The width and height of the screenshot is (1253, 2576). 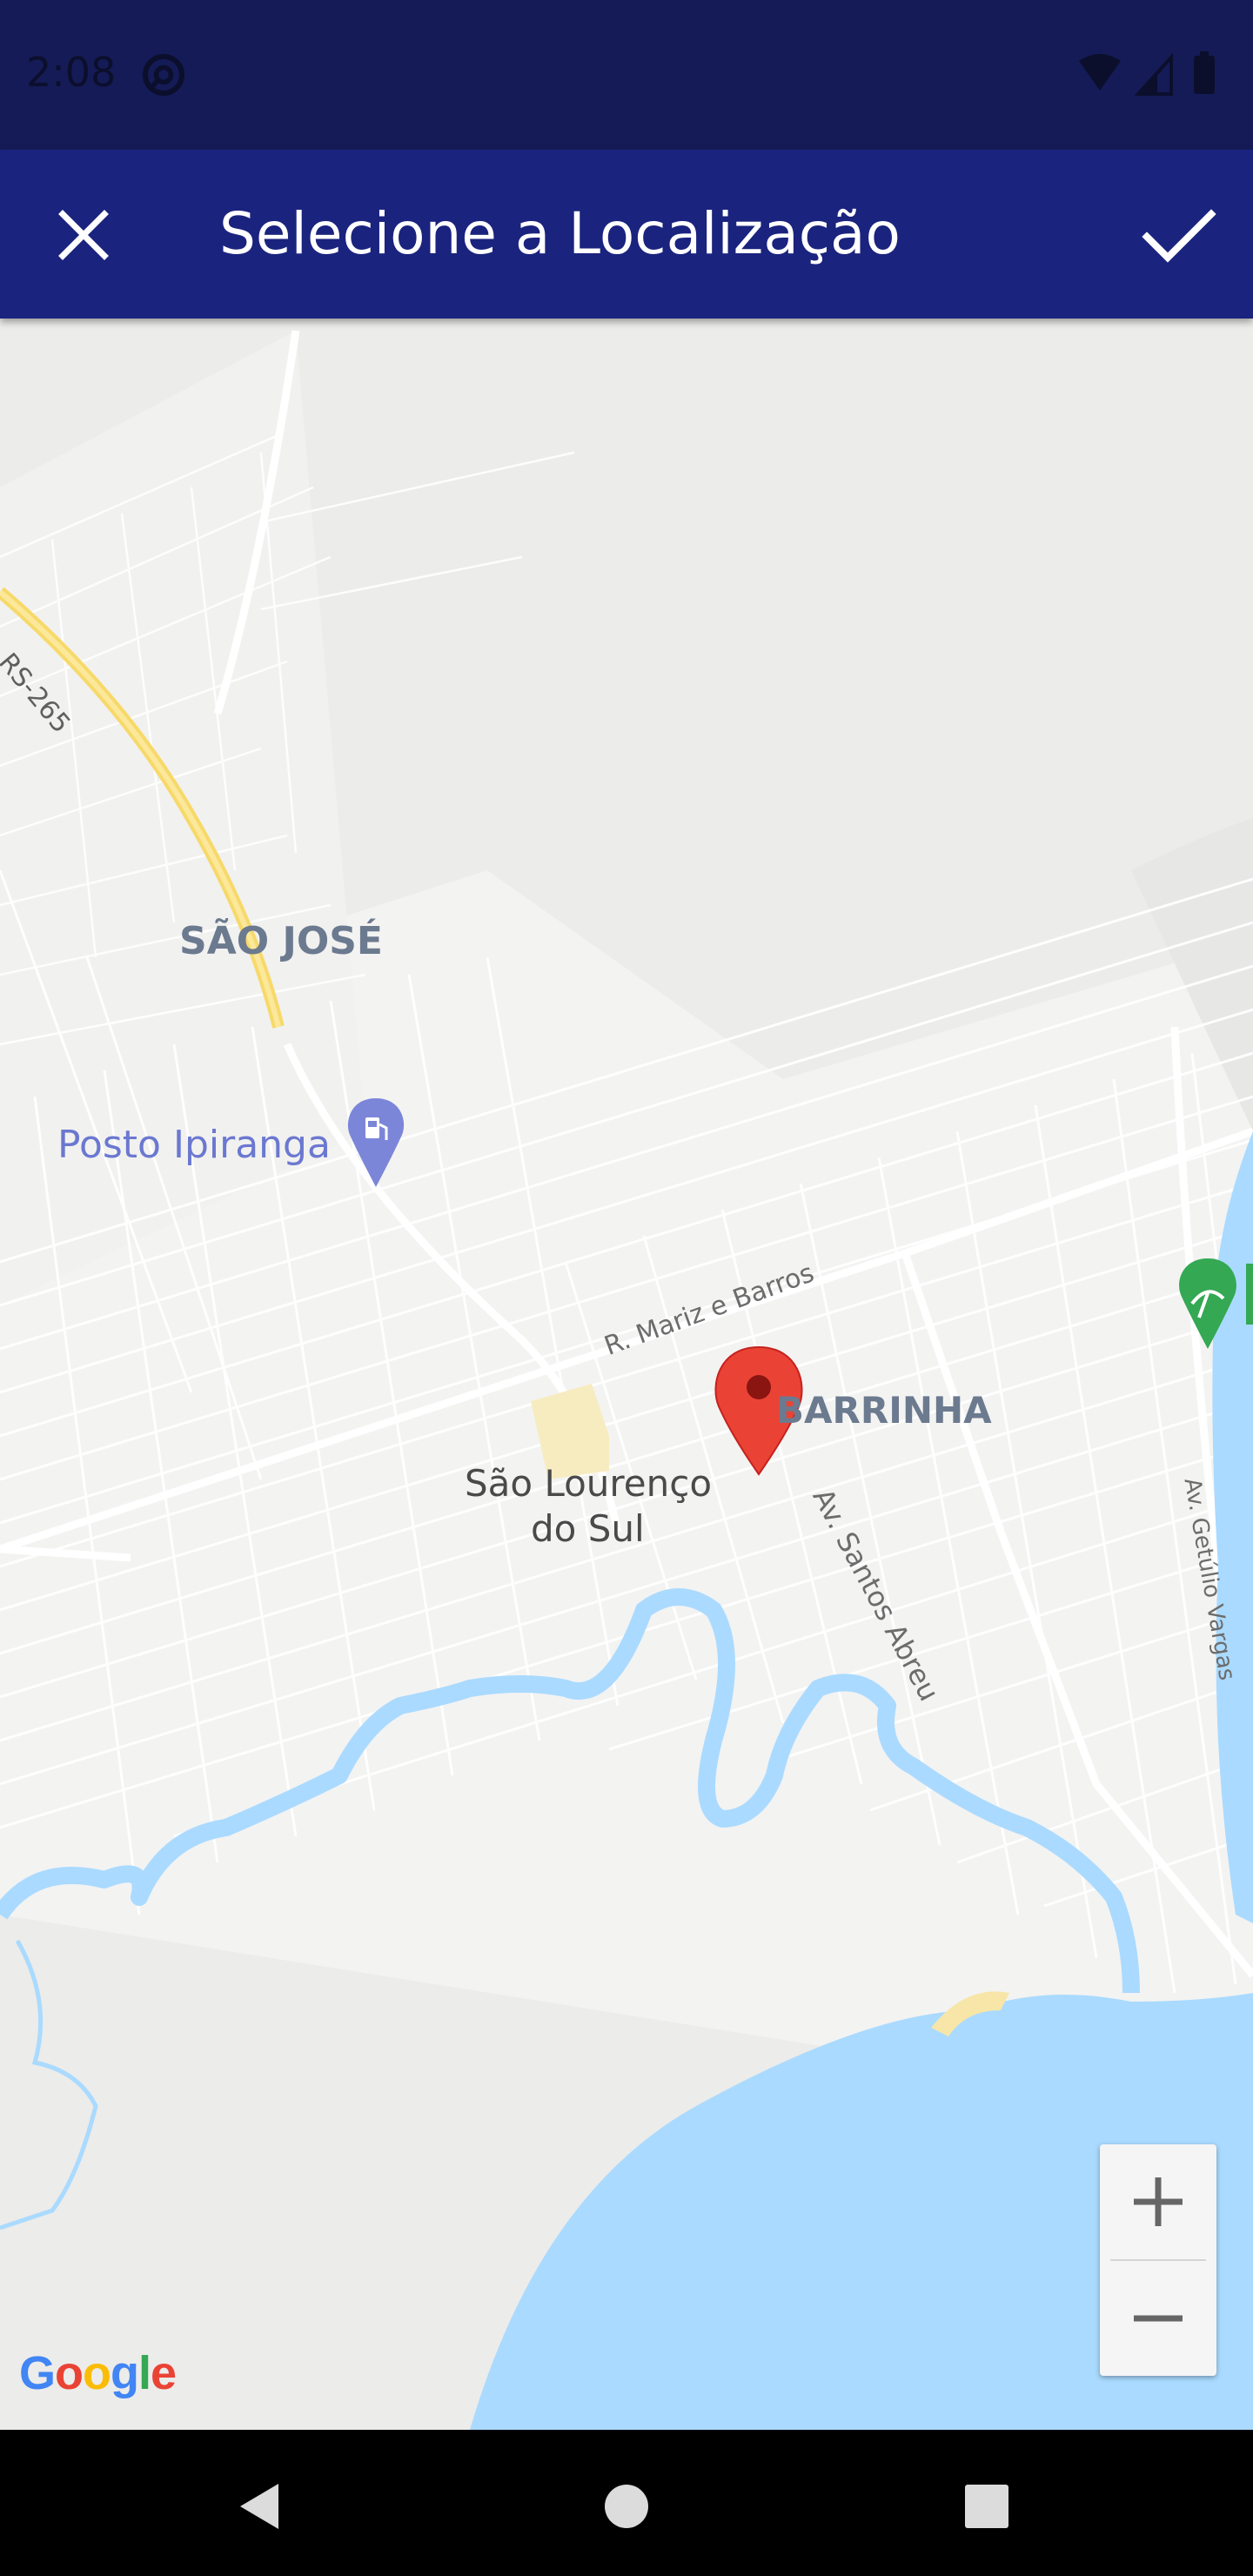 I want to click on close-icon, so click(x=83, y=235).